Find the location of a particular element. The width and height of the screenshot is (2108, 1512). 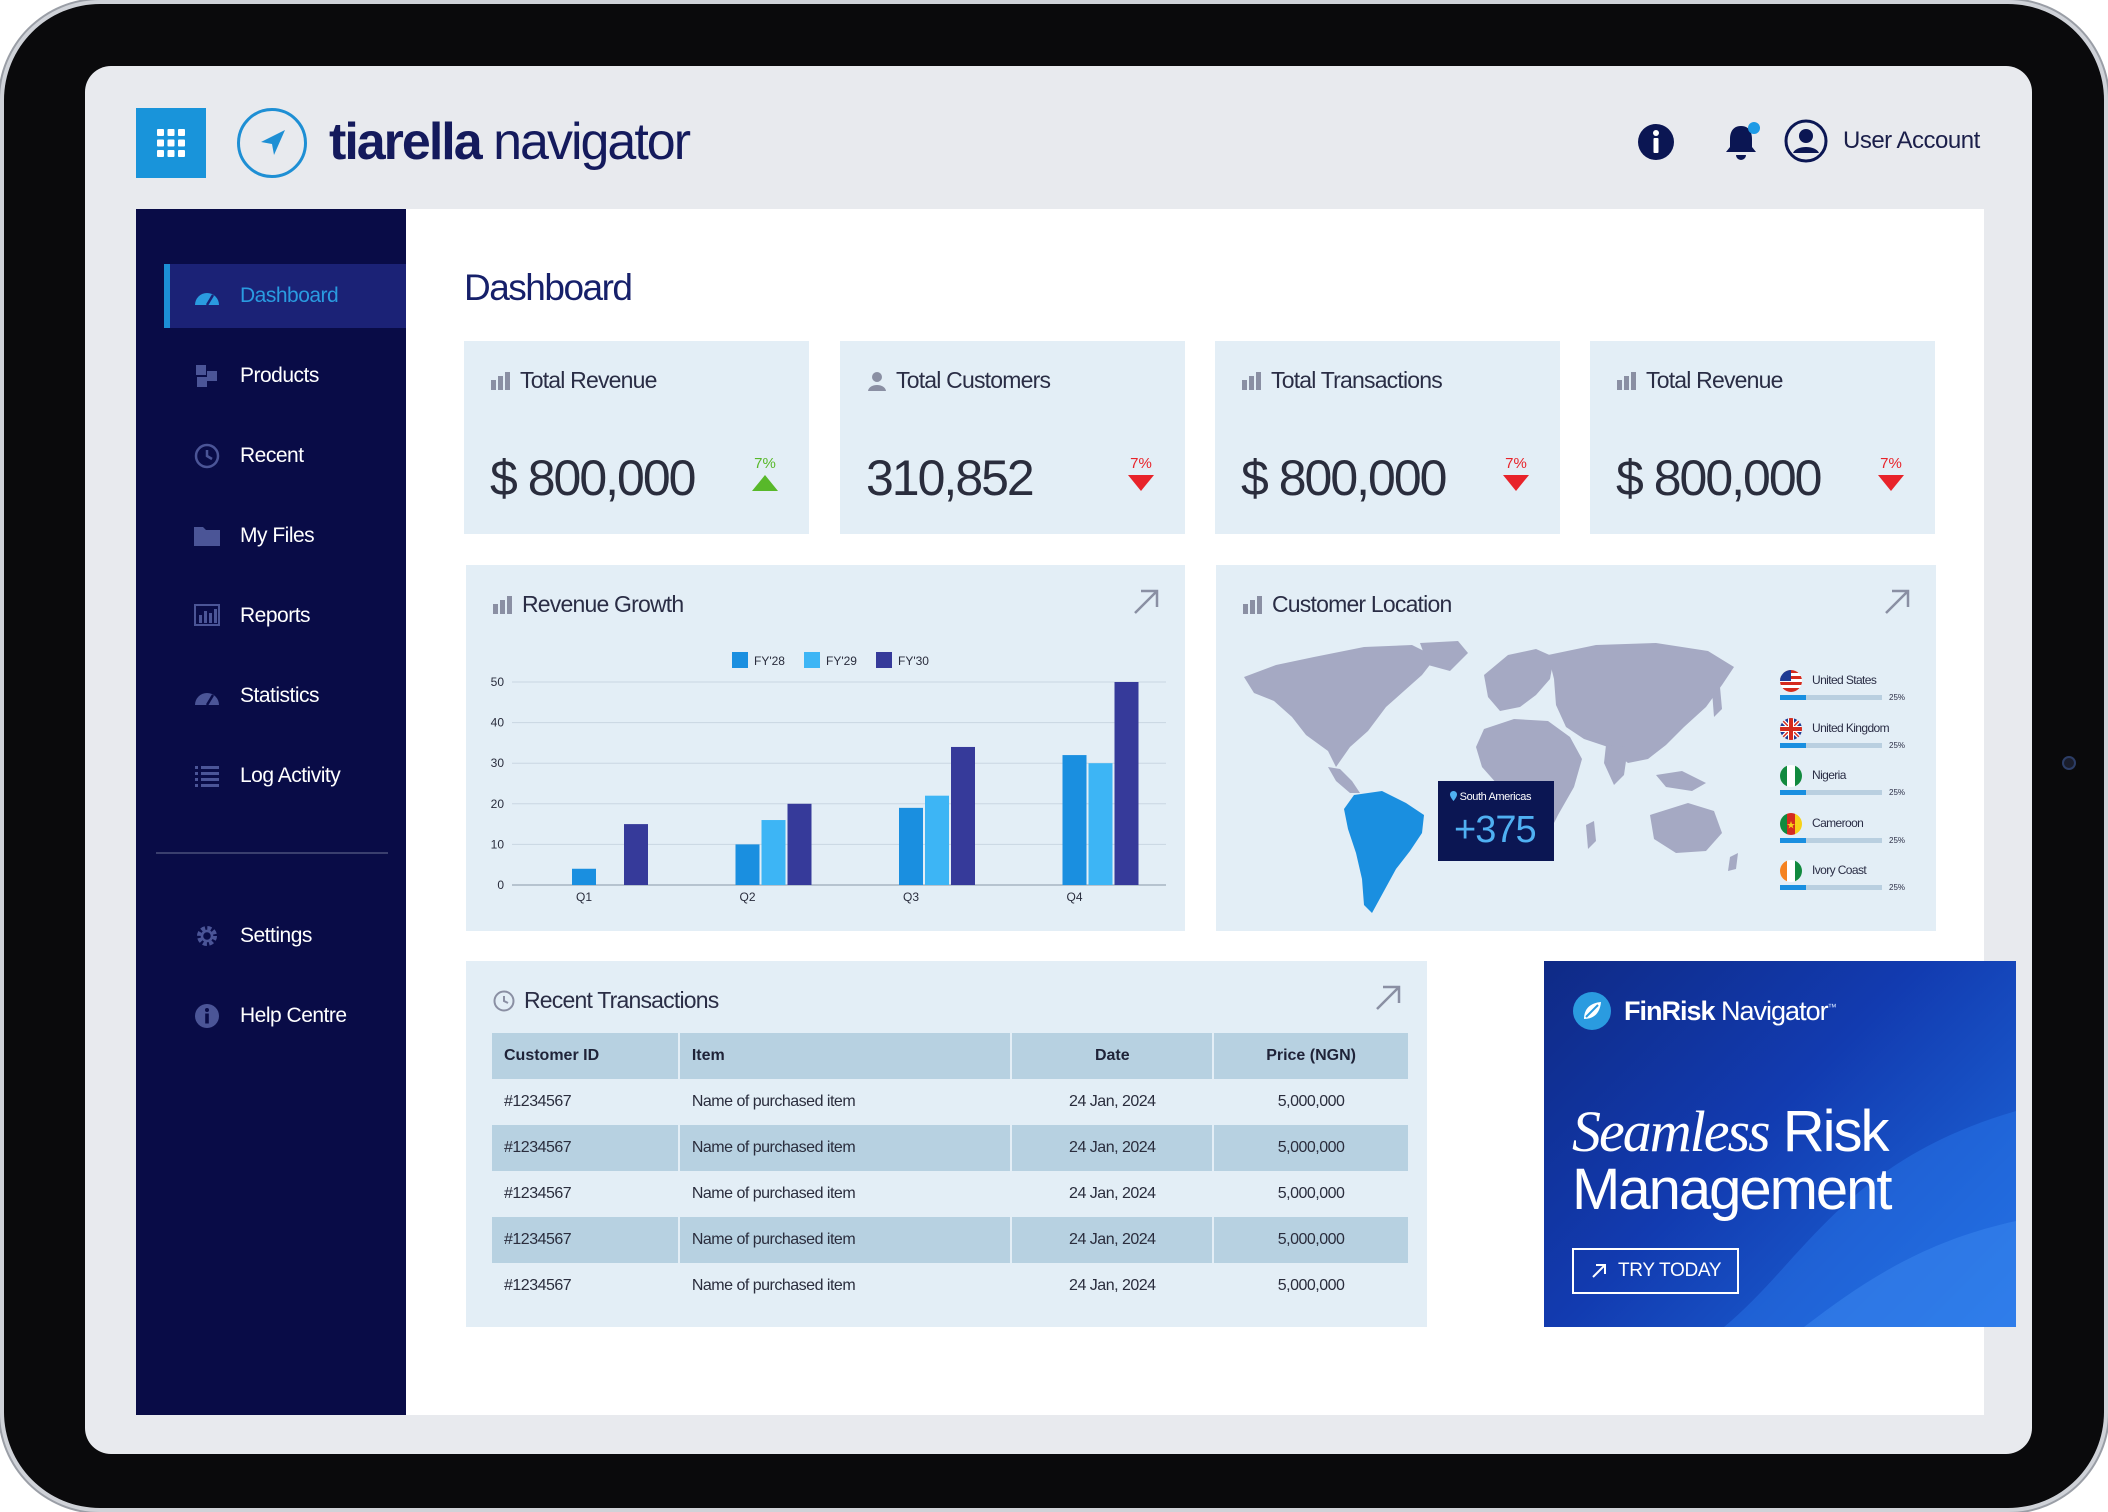

ad-brand: FinRisk Navigator™ is located at coordinates (1704, 1011).